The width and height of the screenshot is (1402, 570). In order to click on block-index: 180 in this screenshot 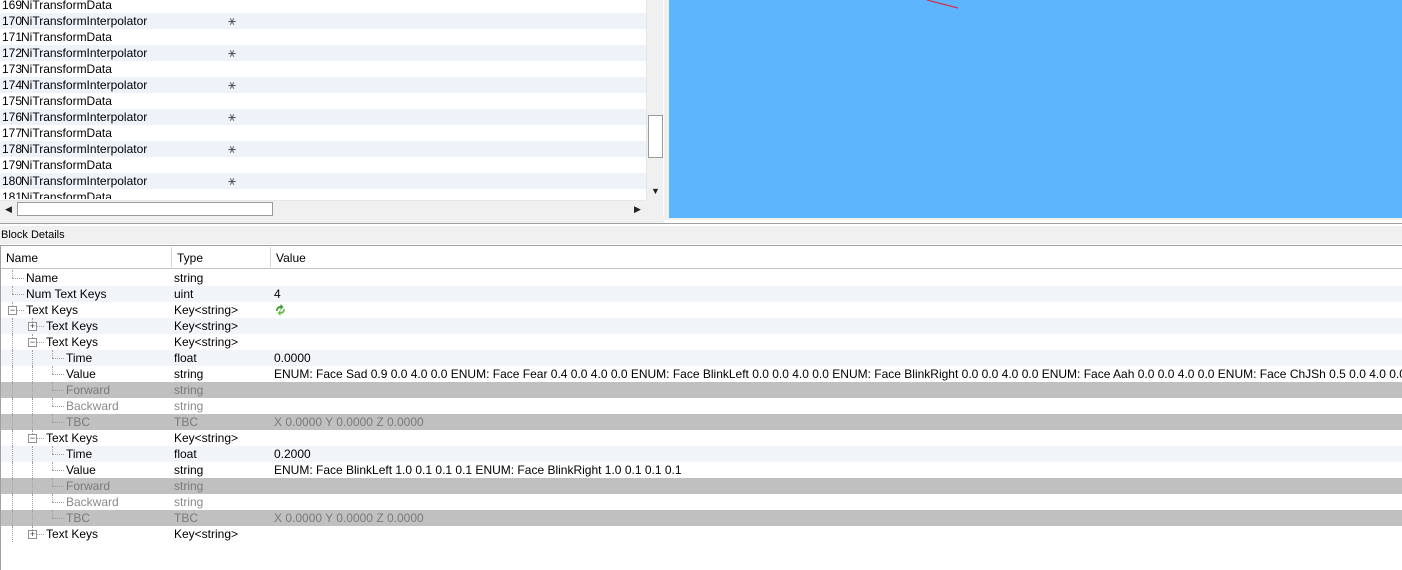, I will do `click(12, 181)`.